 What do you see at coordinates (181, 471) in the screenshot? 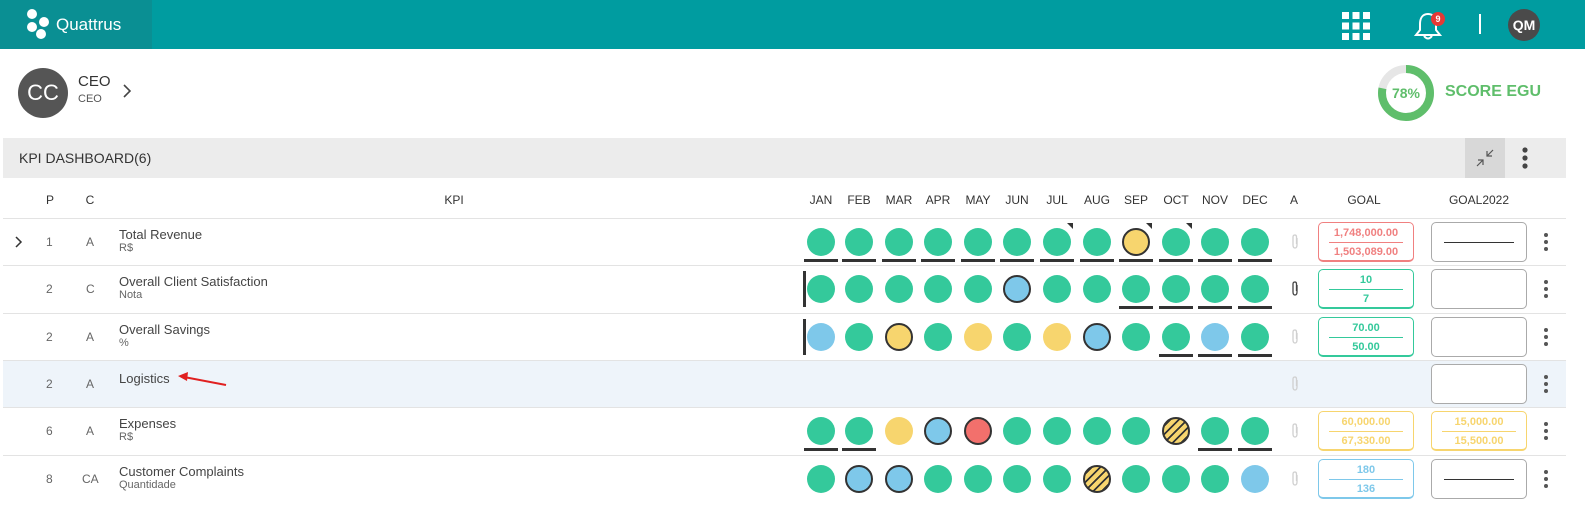
I see `kpi-name: Customer Complaints` at bounding box center [181, 471].